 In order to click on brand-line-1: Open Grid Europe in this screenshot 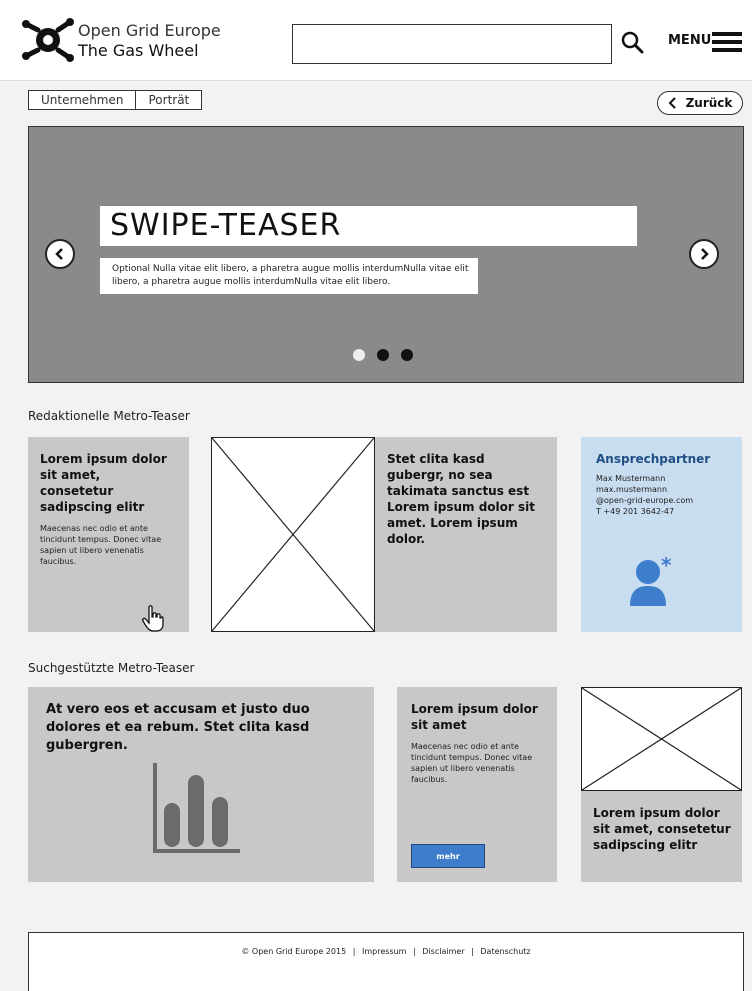, I will do `click(149, 30)`.